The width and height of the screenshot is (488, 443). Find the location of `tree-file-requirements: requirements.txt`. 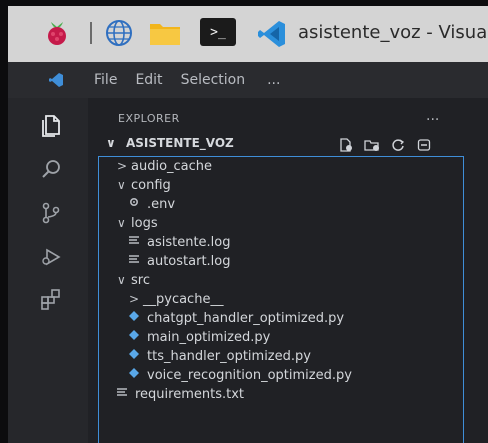

tree-file-requirements: requirements.txt is located at coordinates (179, 394).